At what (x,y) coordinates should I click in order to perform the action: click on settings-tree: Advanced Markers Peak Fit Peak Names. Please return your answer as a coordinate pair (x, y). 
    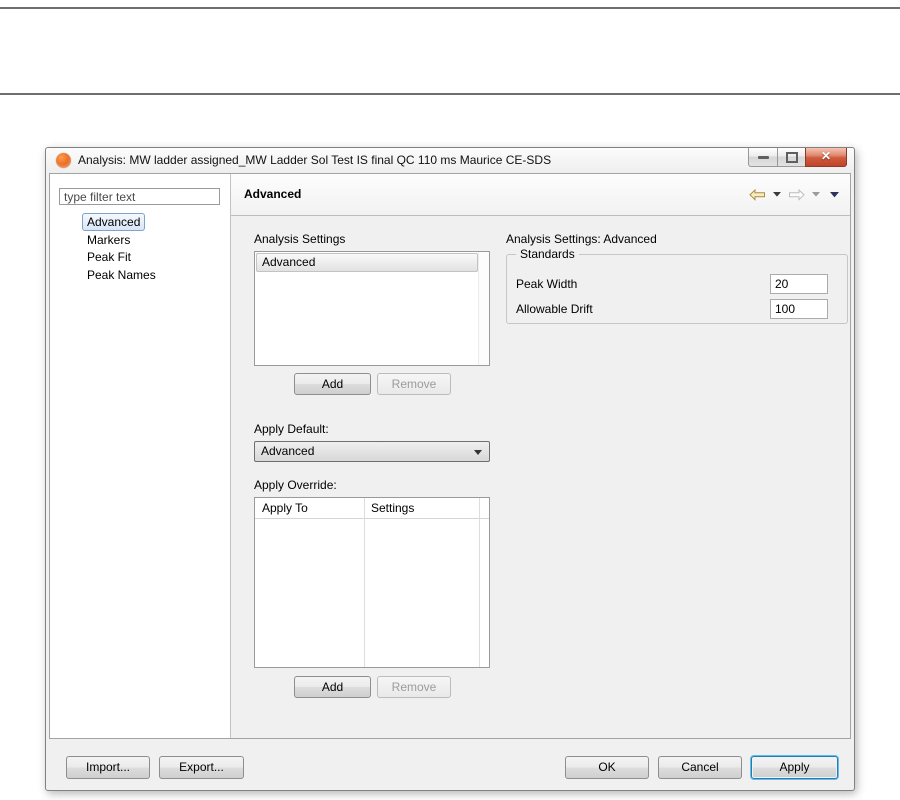
    Looking at the image, I should click on (140, 248).